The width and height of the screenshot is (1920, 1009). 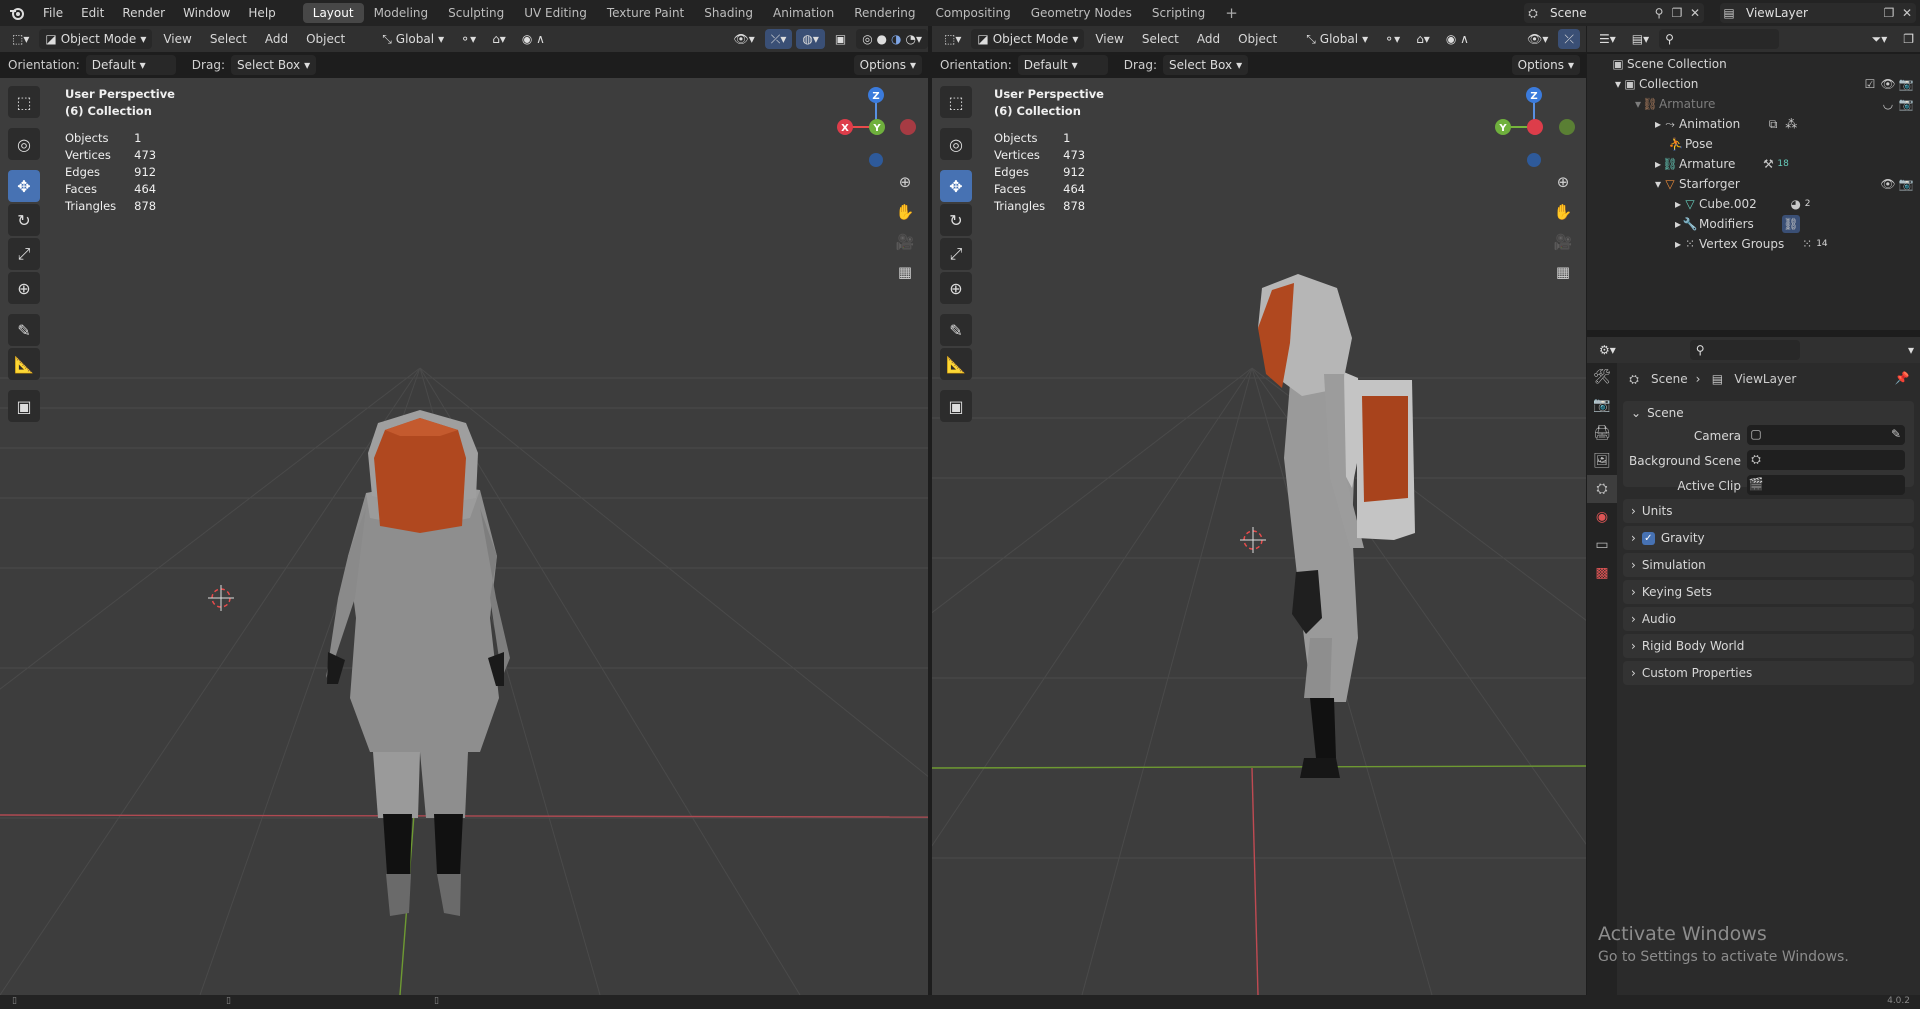 I want to click on pin-icon: ⚲, so click(x=1659, y=13).